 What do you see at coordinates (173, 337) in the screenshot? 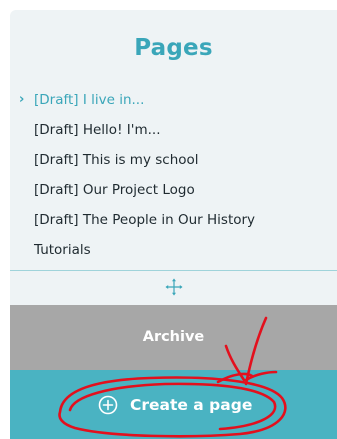
I see `archive-button: Archive` at bounding box center [173, 337].